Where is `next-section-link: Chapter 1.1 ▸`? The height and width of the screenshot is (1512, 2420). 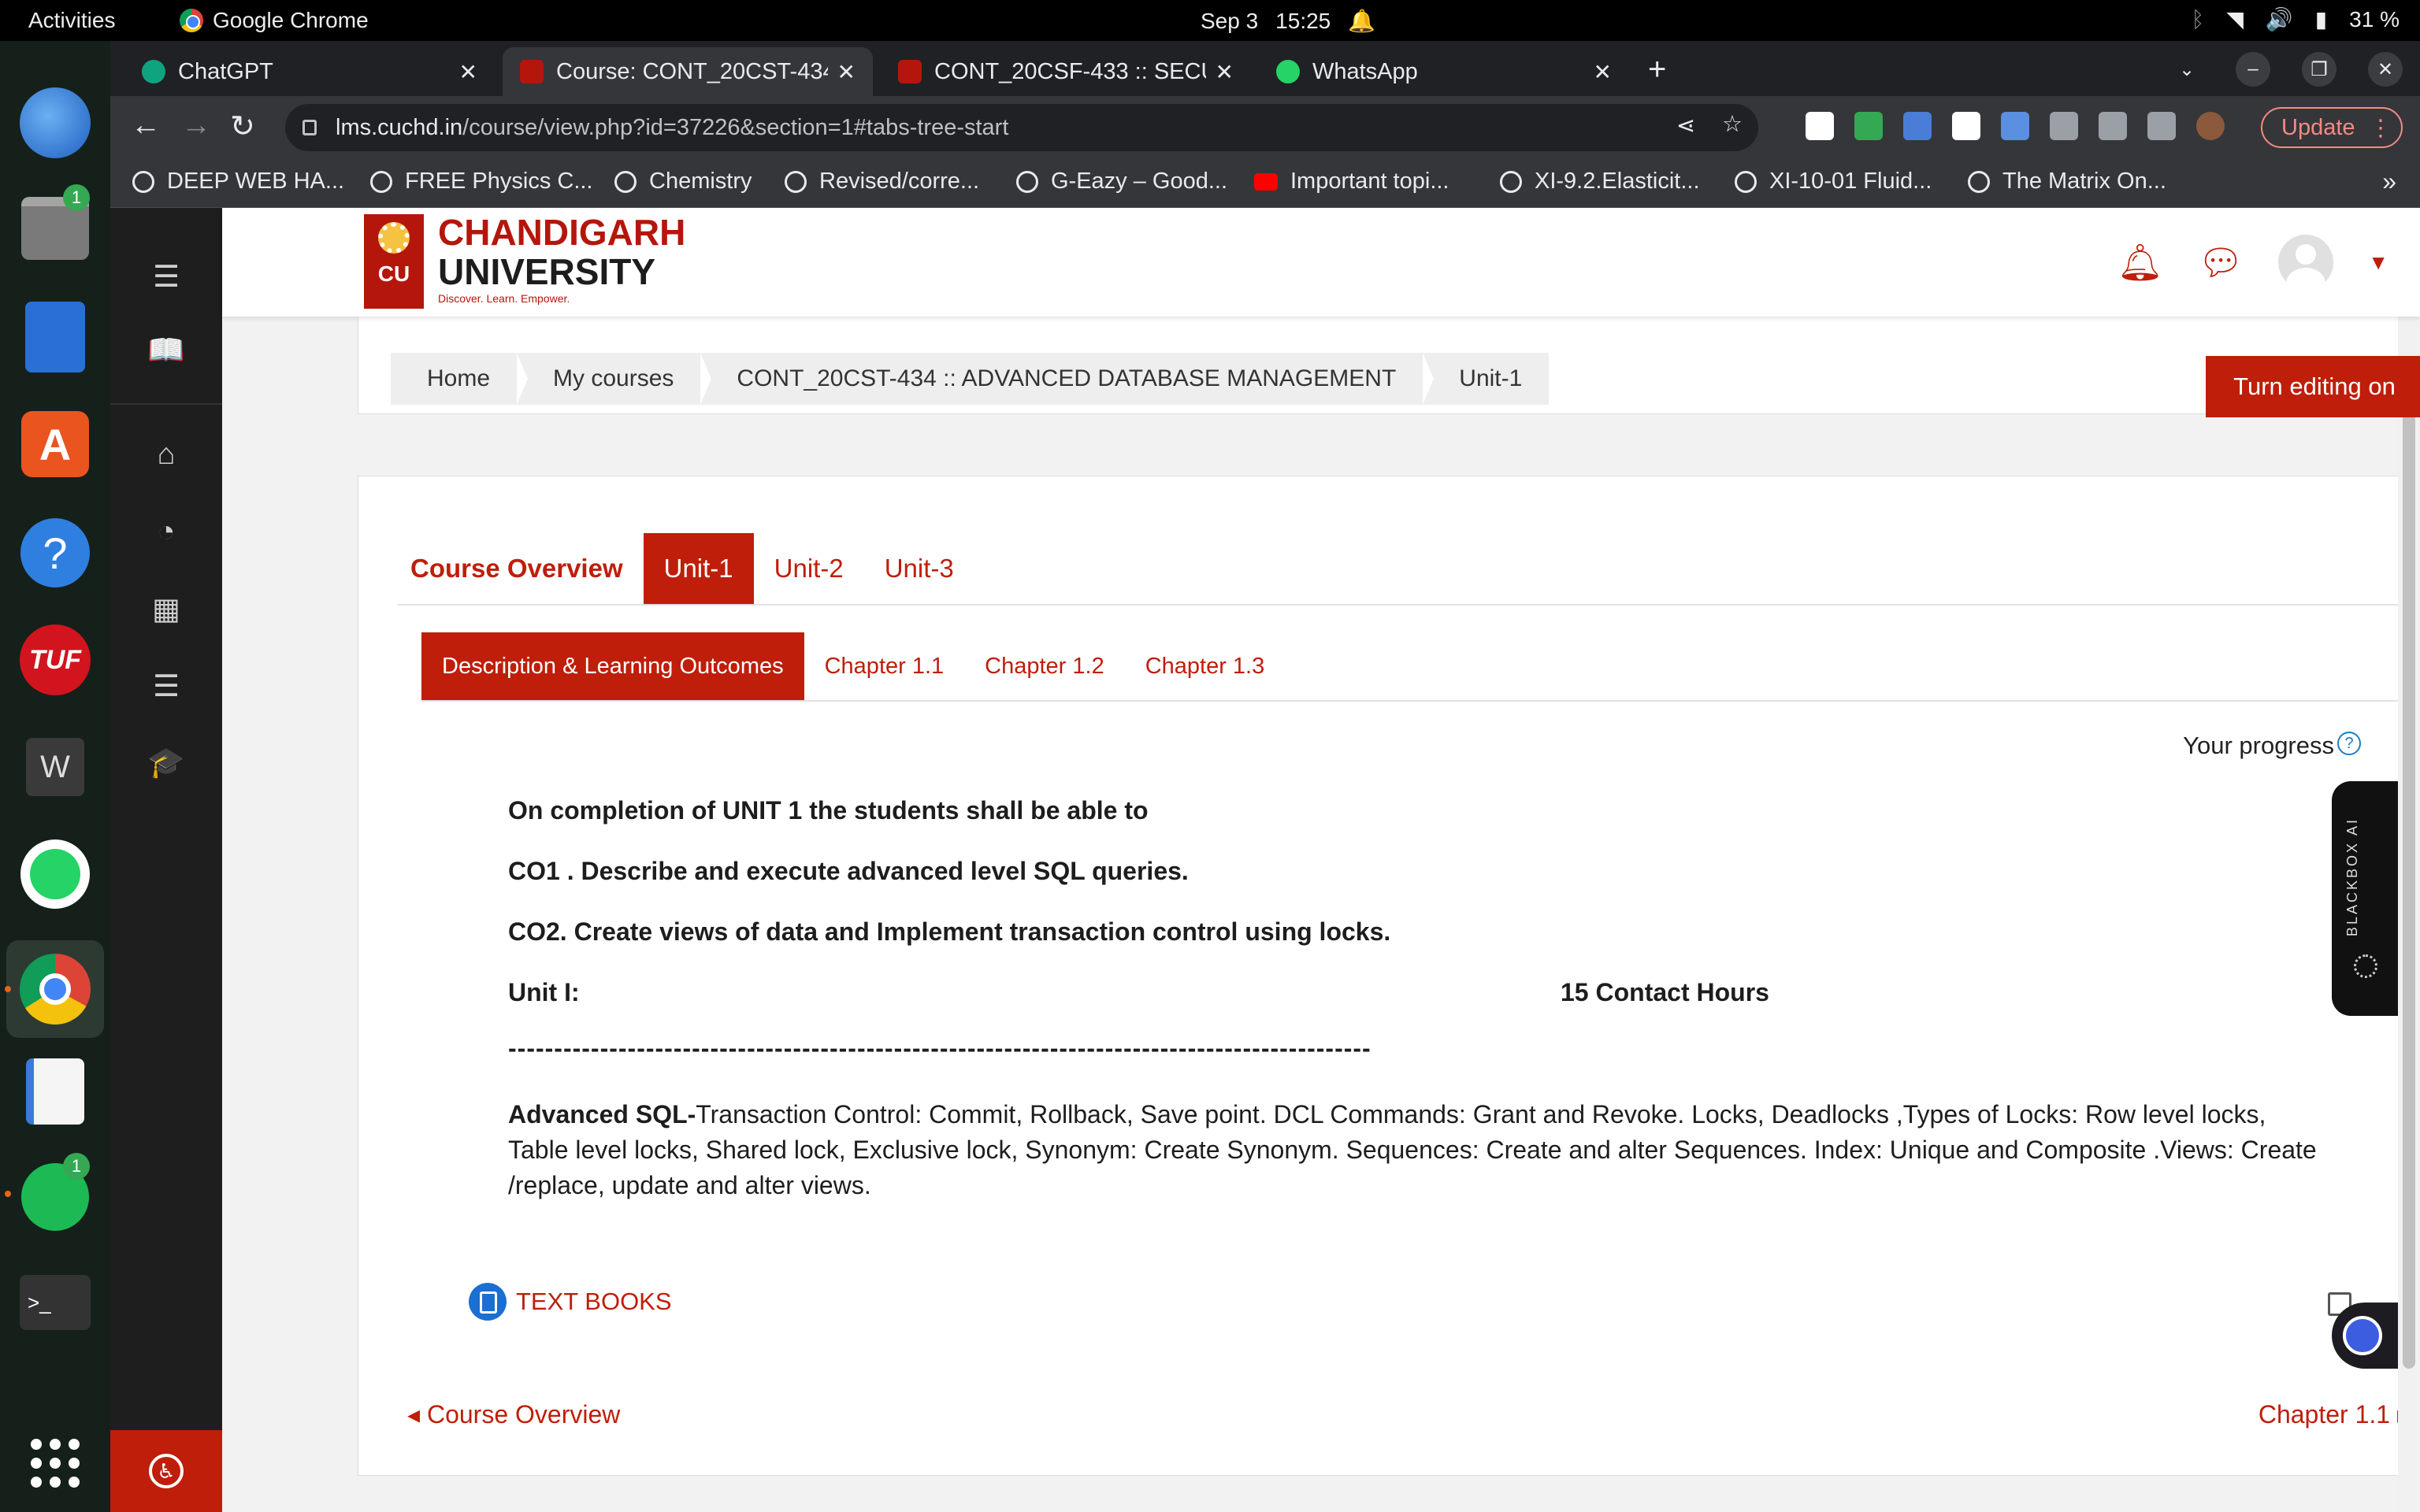 next-section-link: Chapter 1.1 ▸ is located at coordinates (2334, 1414).